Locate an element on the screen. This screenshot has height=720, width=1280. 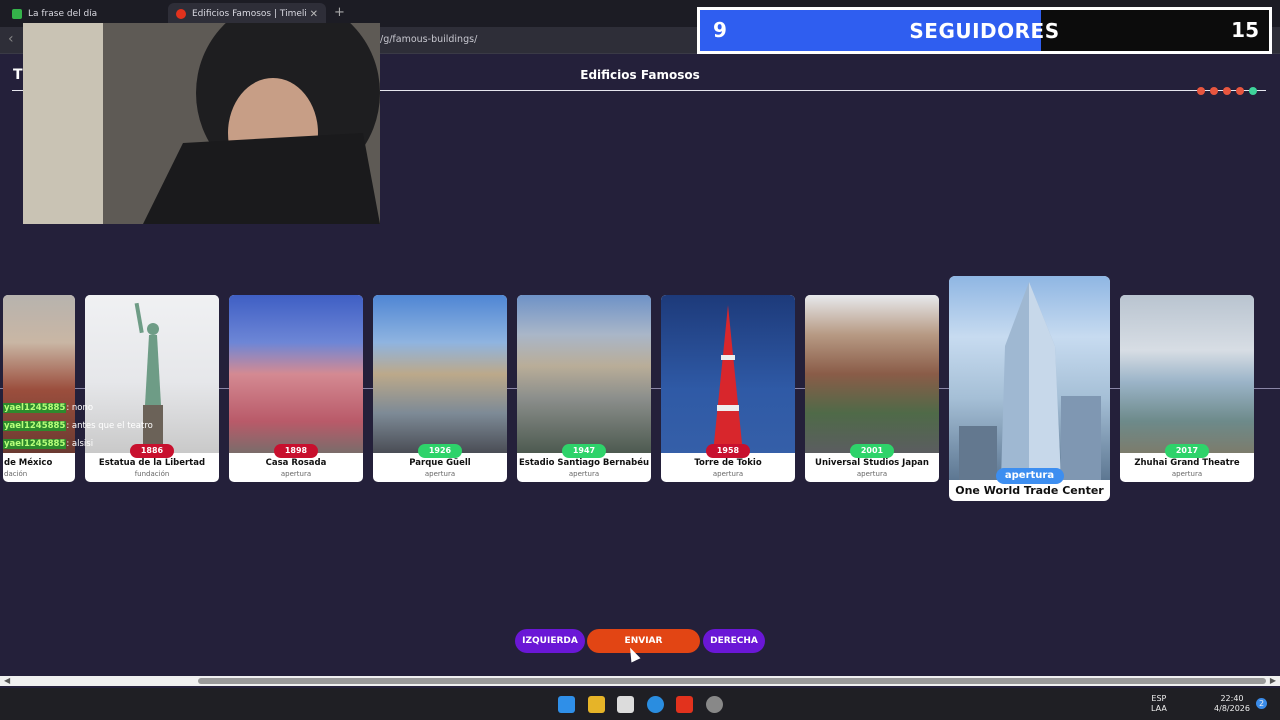
settings-icon is located at coordinates (714, 704).